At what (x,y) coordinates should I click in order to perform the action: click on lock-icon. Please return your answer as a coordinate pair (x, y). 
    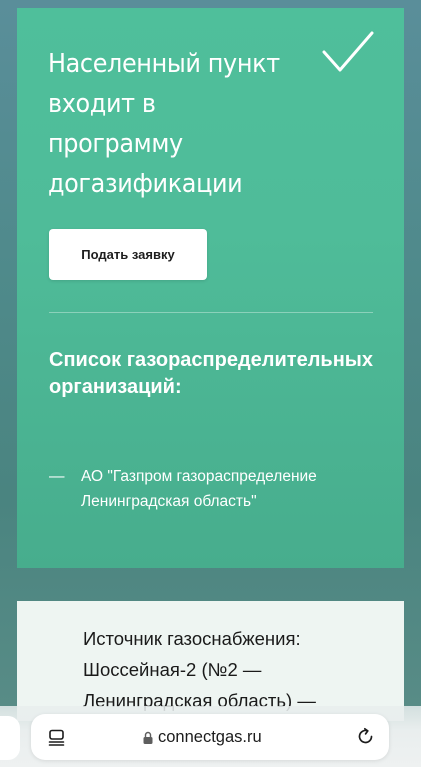
    Looking at the image, I should click on (148, 737).